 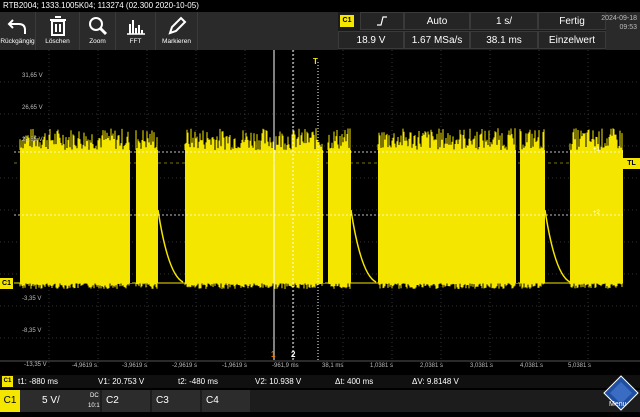 What do you see at coordinates (293, 354) in the screenshot?
I see `cursor2-marker: 2` at bounding box center [293, 354].